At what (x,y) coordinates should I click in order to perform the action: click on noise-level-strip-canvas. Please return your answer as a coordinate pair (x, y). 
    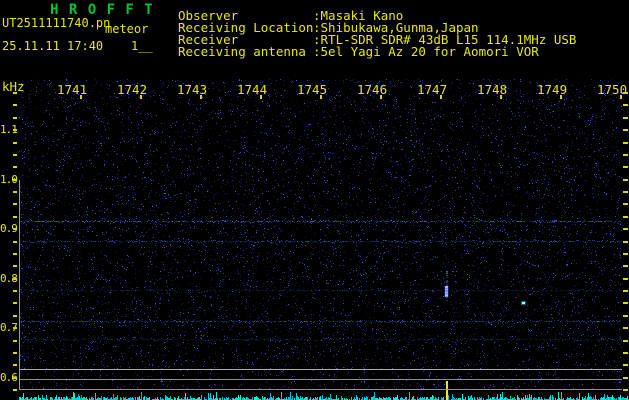
    Looking at the image, I should click on (324, 395).